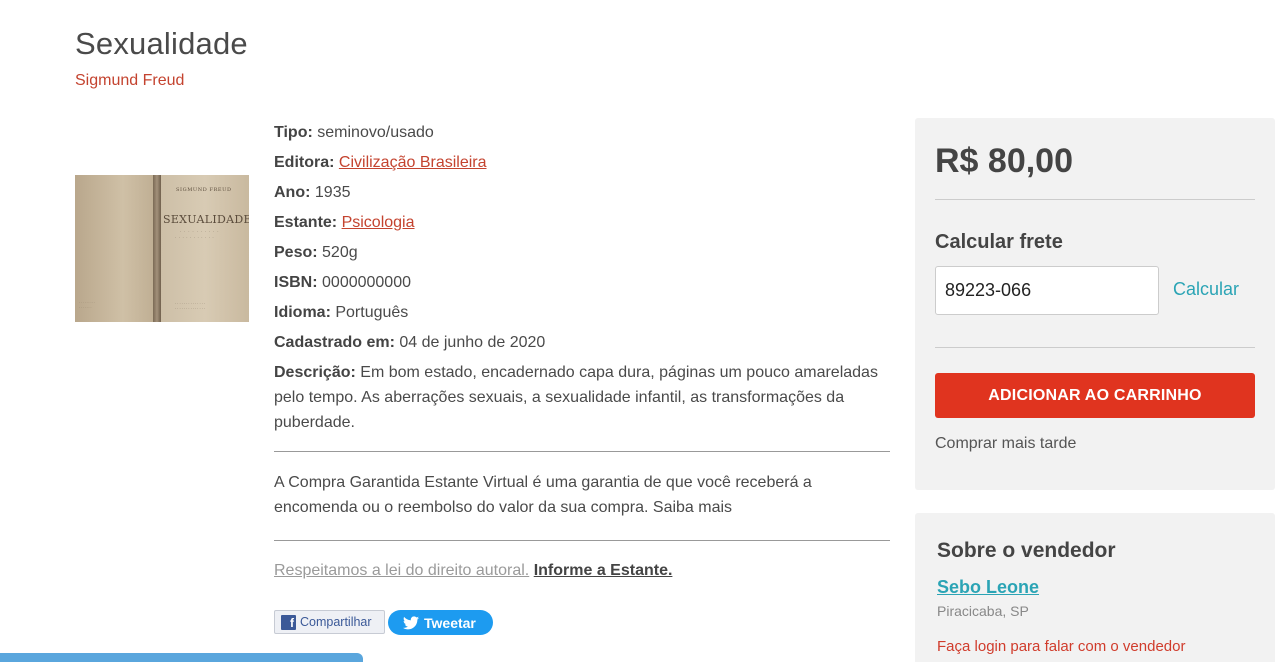 This screenshot has width=1287, height=662. I want to click on seller-location: Piracicaba, SP, so click(983, 611).